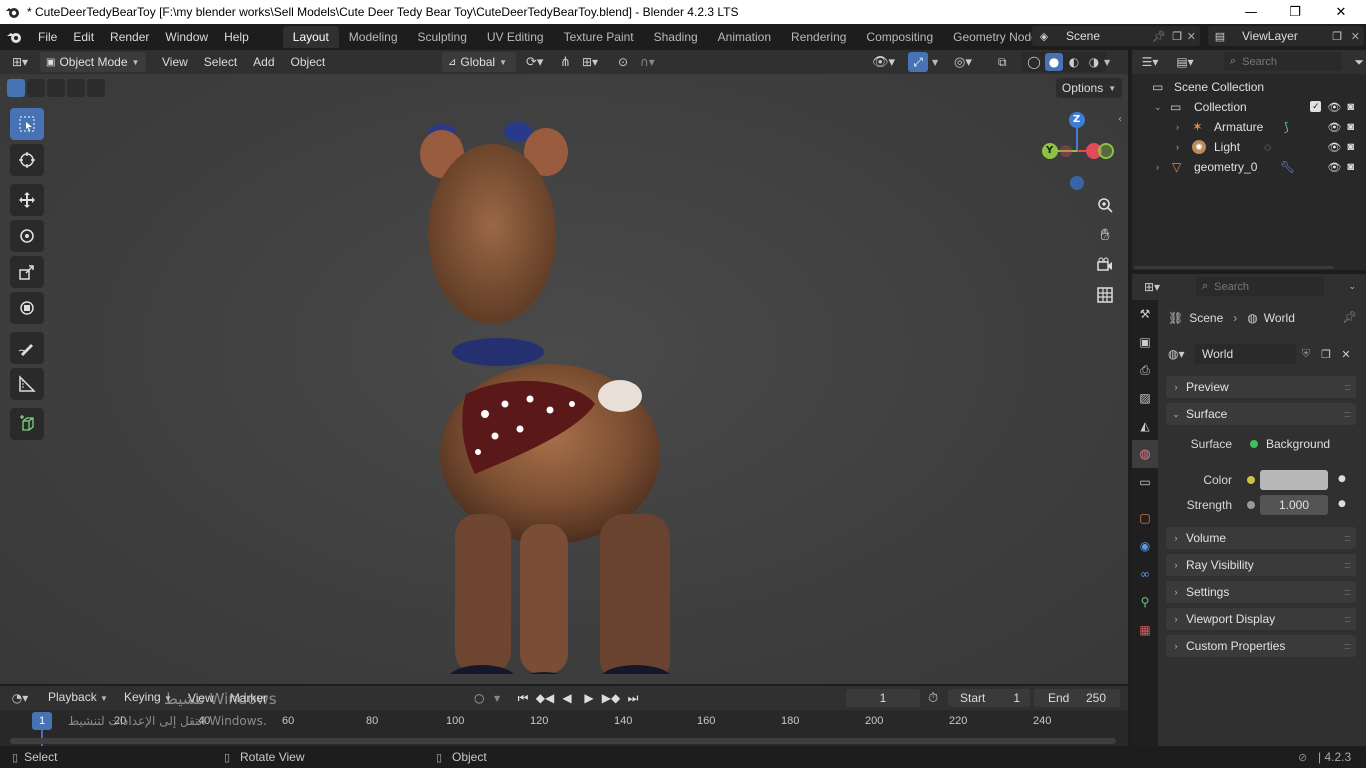  Describe the element at coordinates (1034, 62) in the screenshot. I see `wireframe-shading-icon: ◯` at that location.